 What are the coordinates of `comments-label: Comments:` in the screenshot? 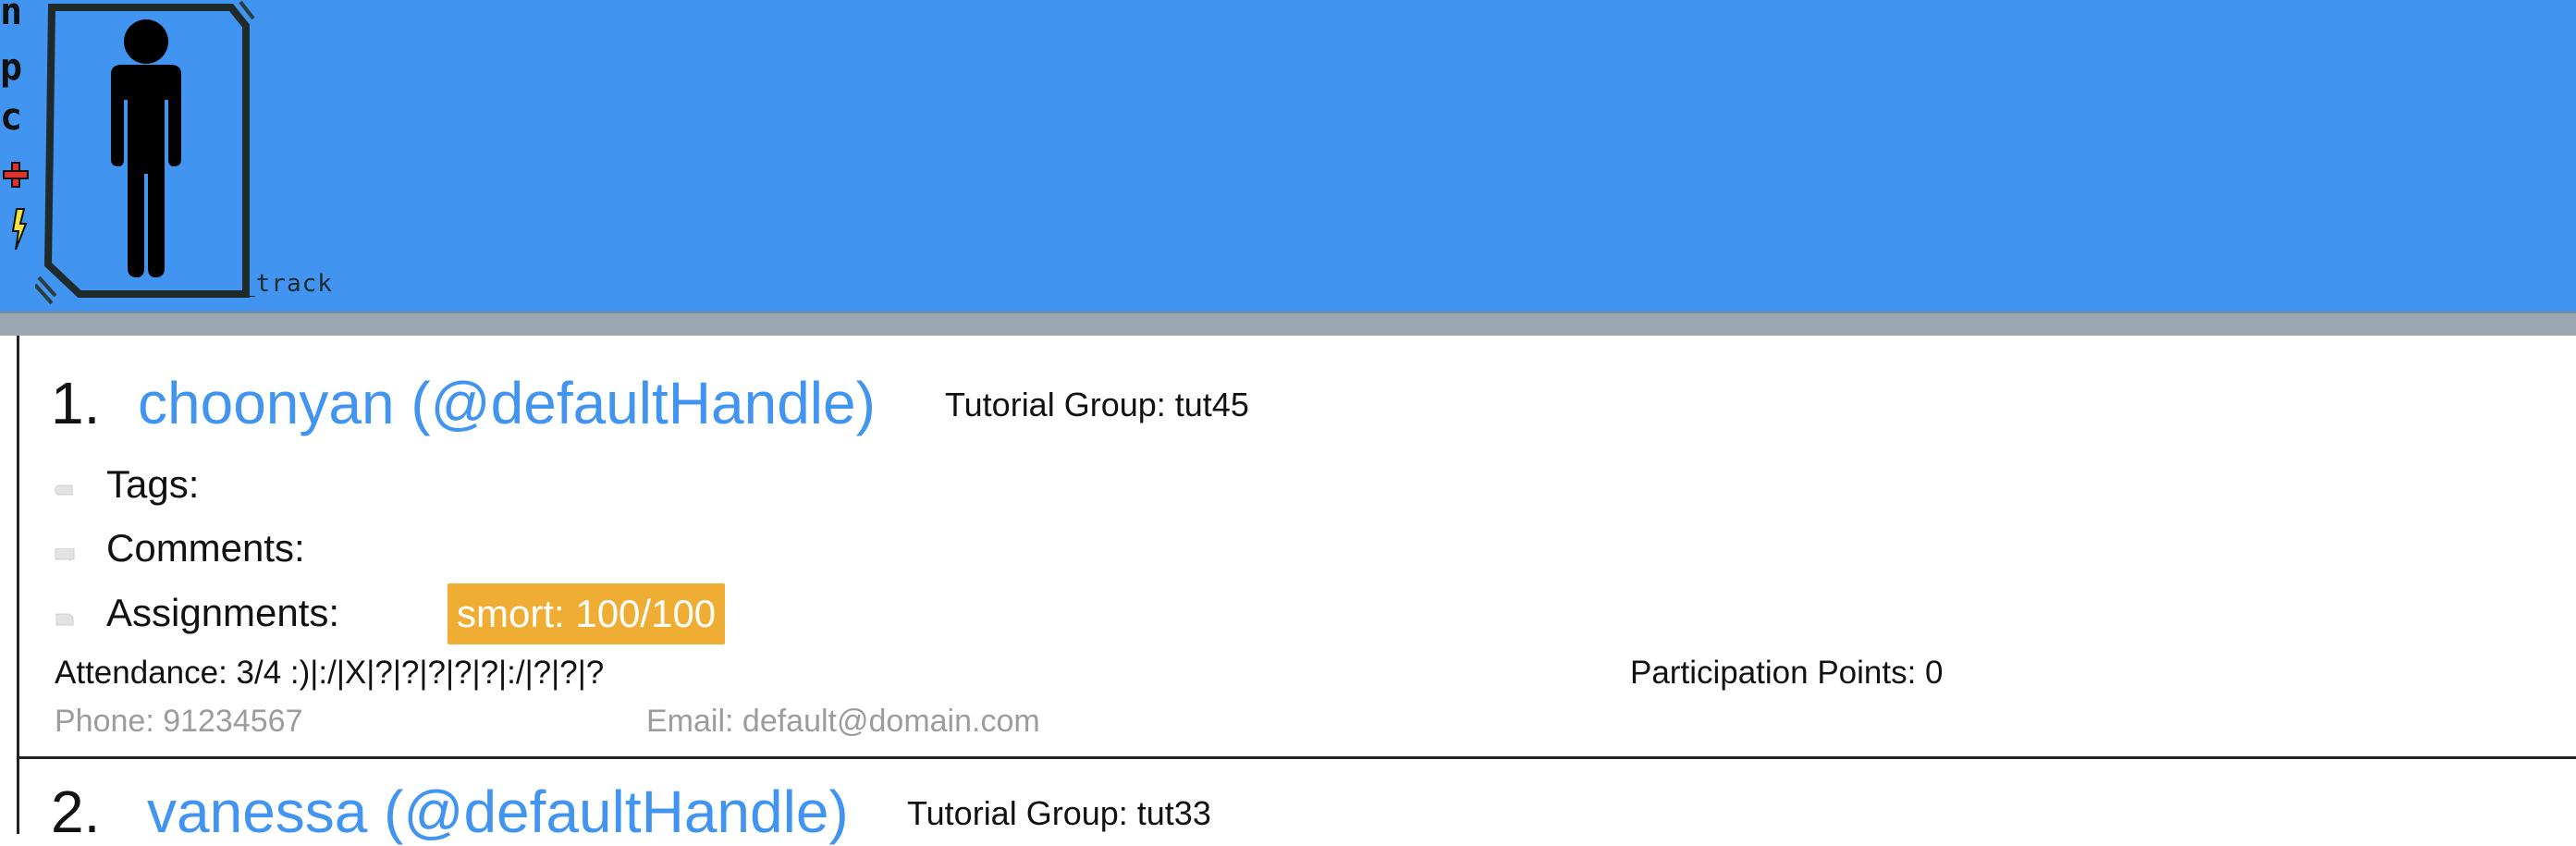 It's located at (205, 548).